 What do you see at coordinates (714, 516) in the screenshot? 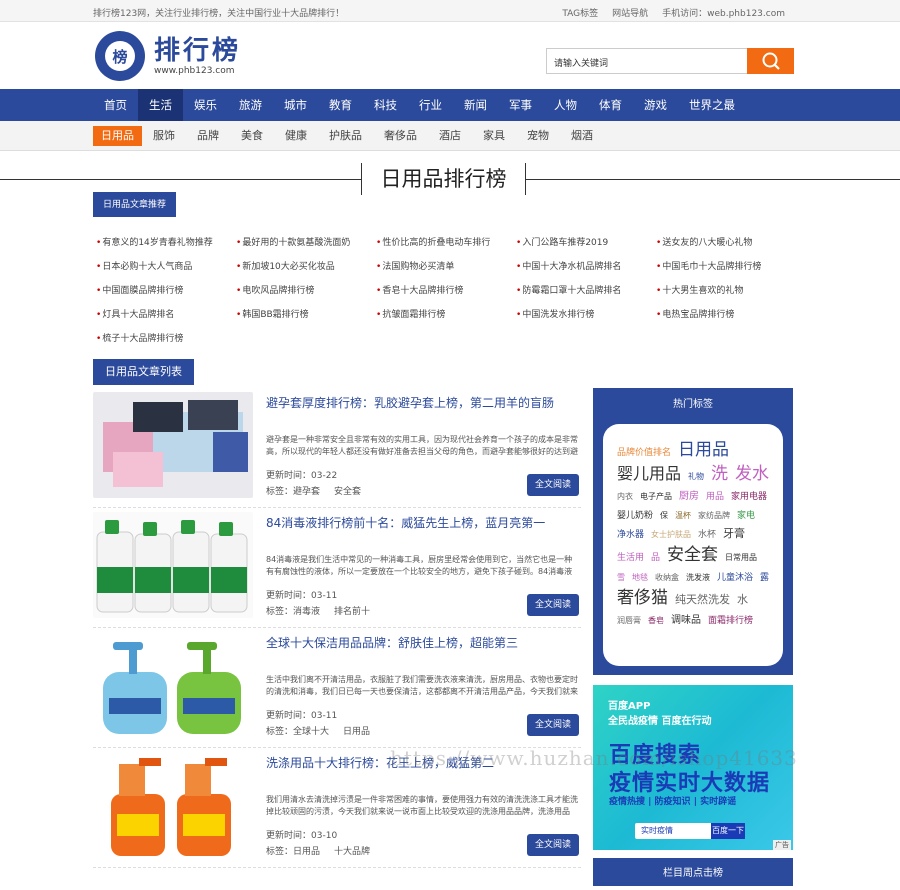
I see `hot-tag: 家纺品牌` at bounding box center [714, 516].